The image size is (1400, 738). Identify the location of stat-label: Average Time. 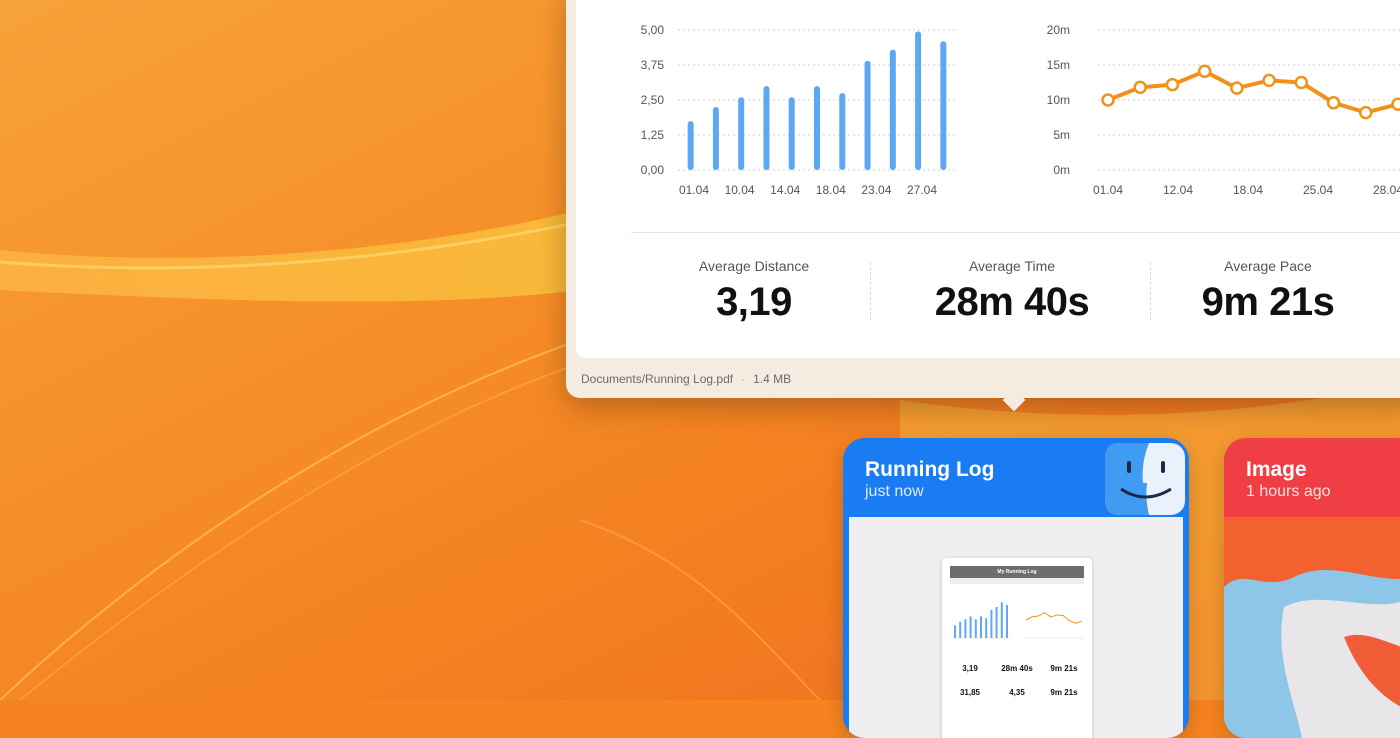
(1012, 266).